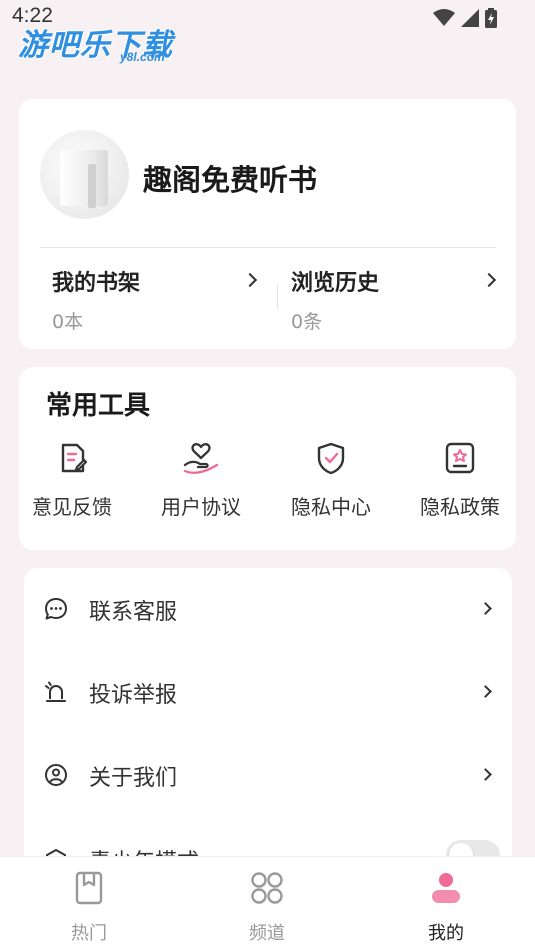 The image size is (535, 951). I want to click on nav-tab-popular: 热门, so click(89, 904).